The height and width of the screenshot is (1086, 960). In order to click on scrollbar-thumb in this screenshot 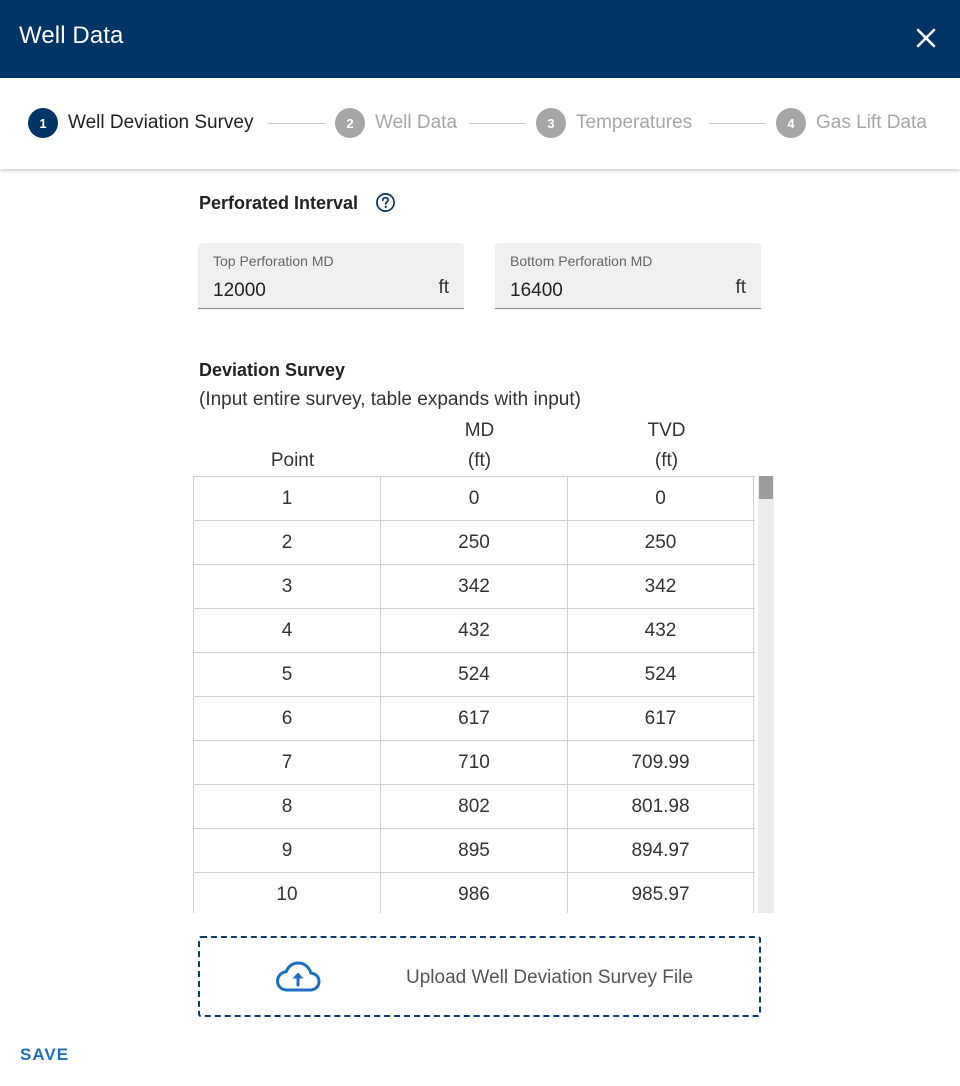, I will do `click(766, 487)`.